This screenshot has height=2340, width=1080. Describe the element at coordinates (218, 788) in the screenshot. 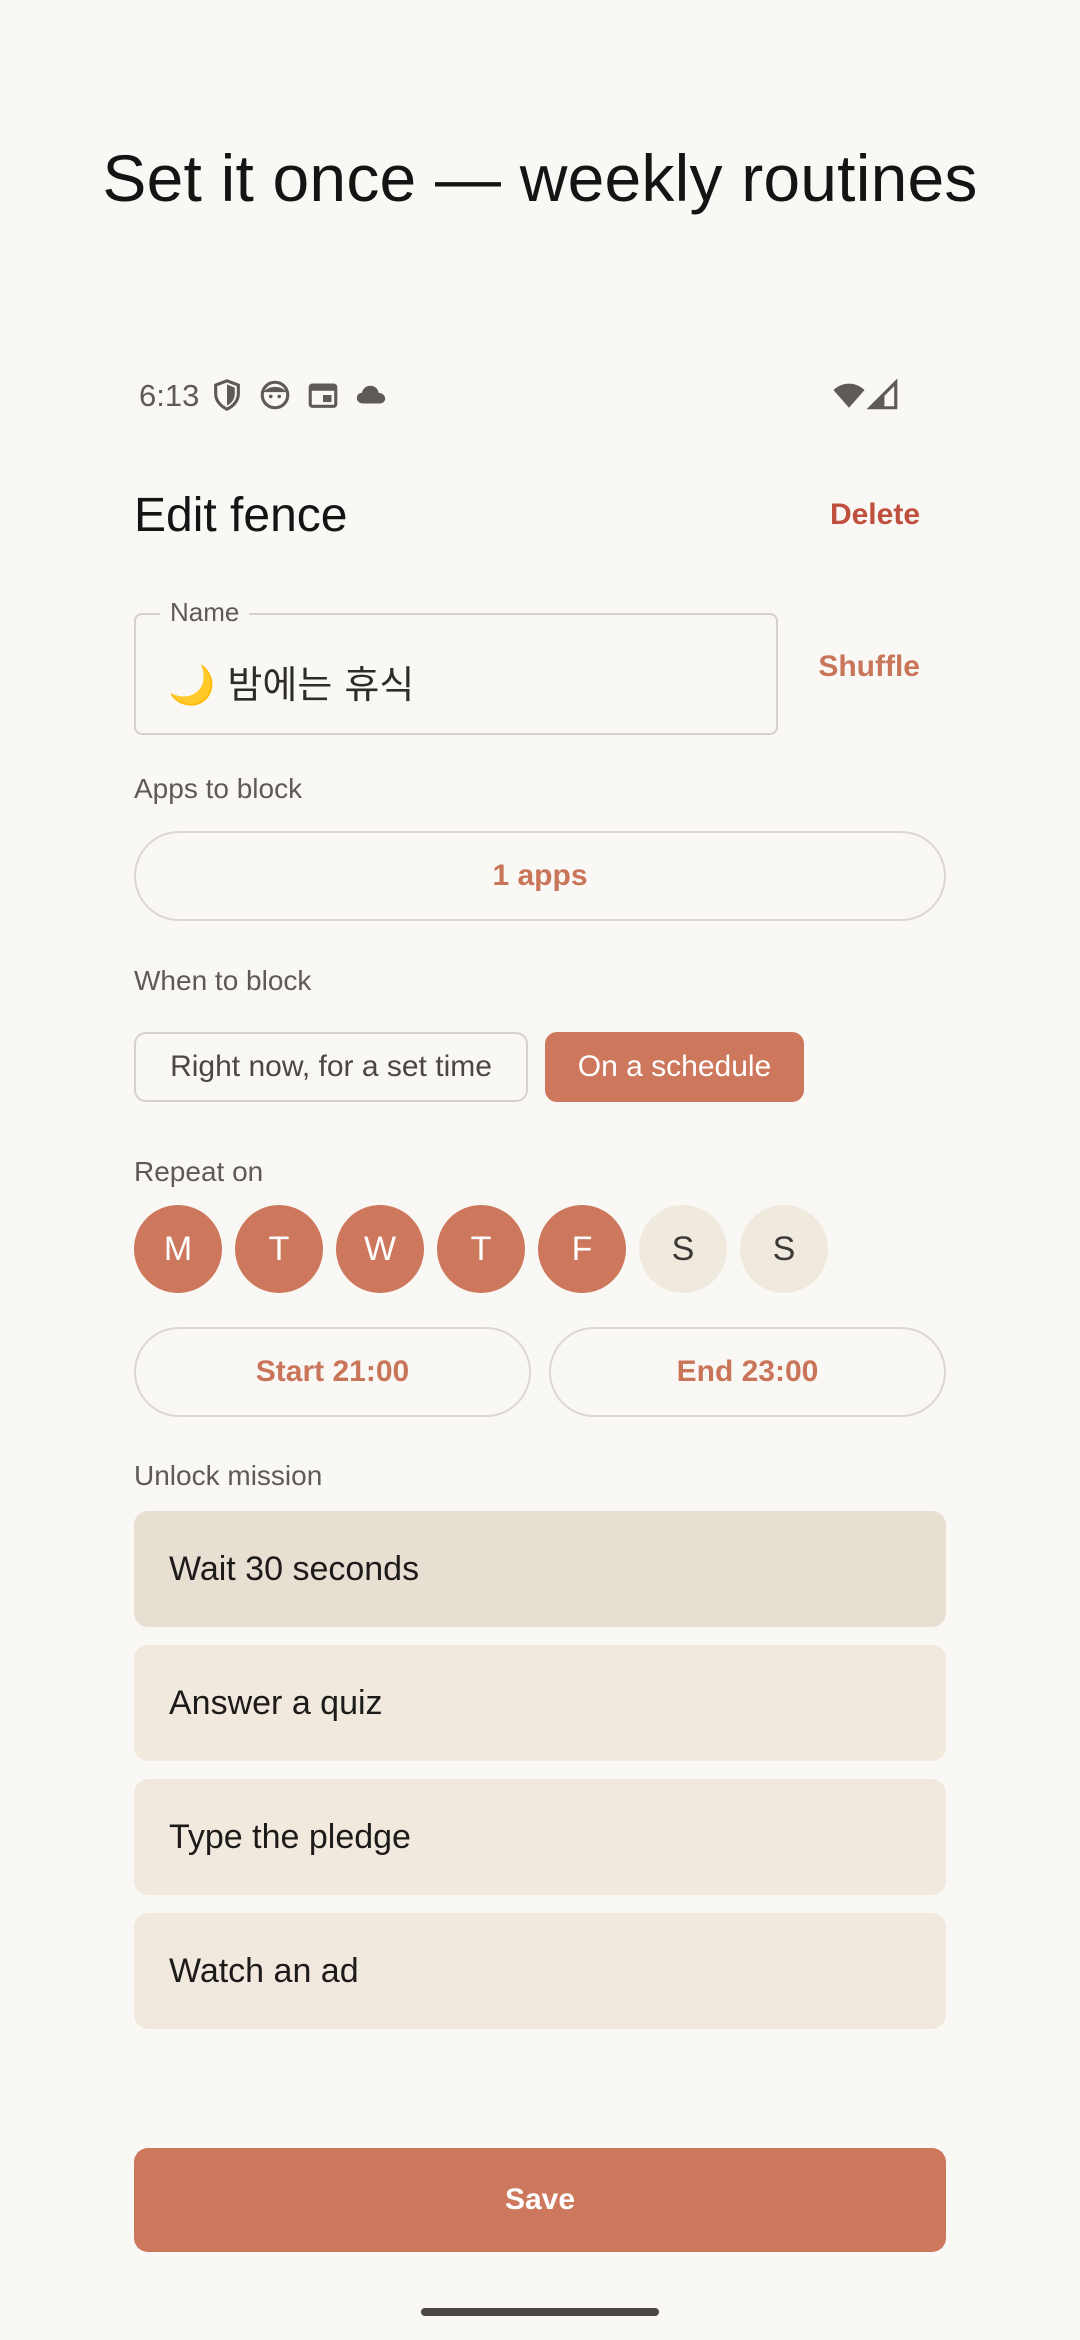

I see `apps-section-label: Apps to block` at that location.